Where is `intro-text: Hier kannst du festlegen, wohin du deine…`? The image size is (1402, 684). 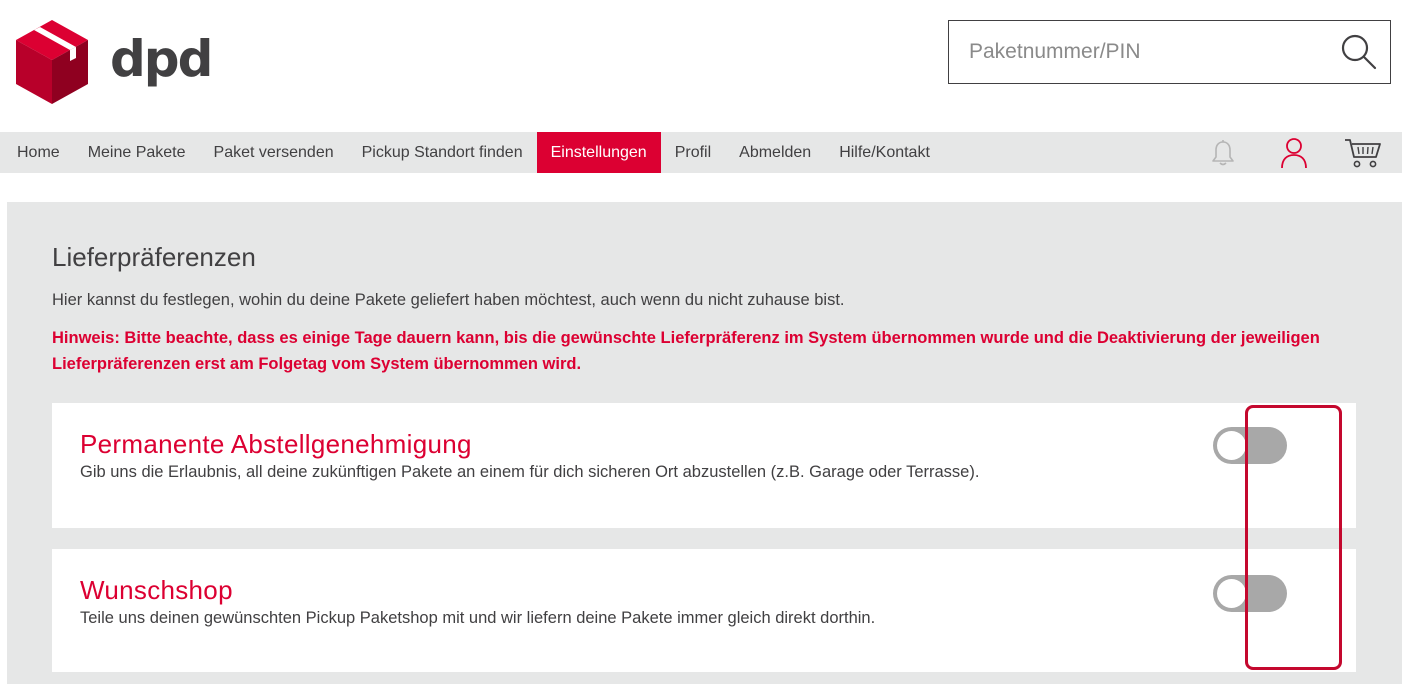
intro-text: Hier kannst du festlegen, wohin du deine… is located at coordinates (448, 300).